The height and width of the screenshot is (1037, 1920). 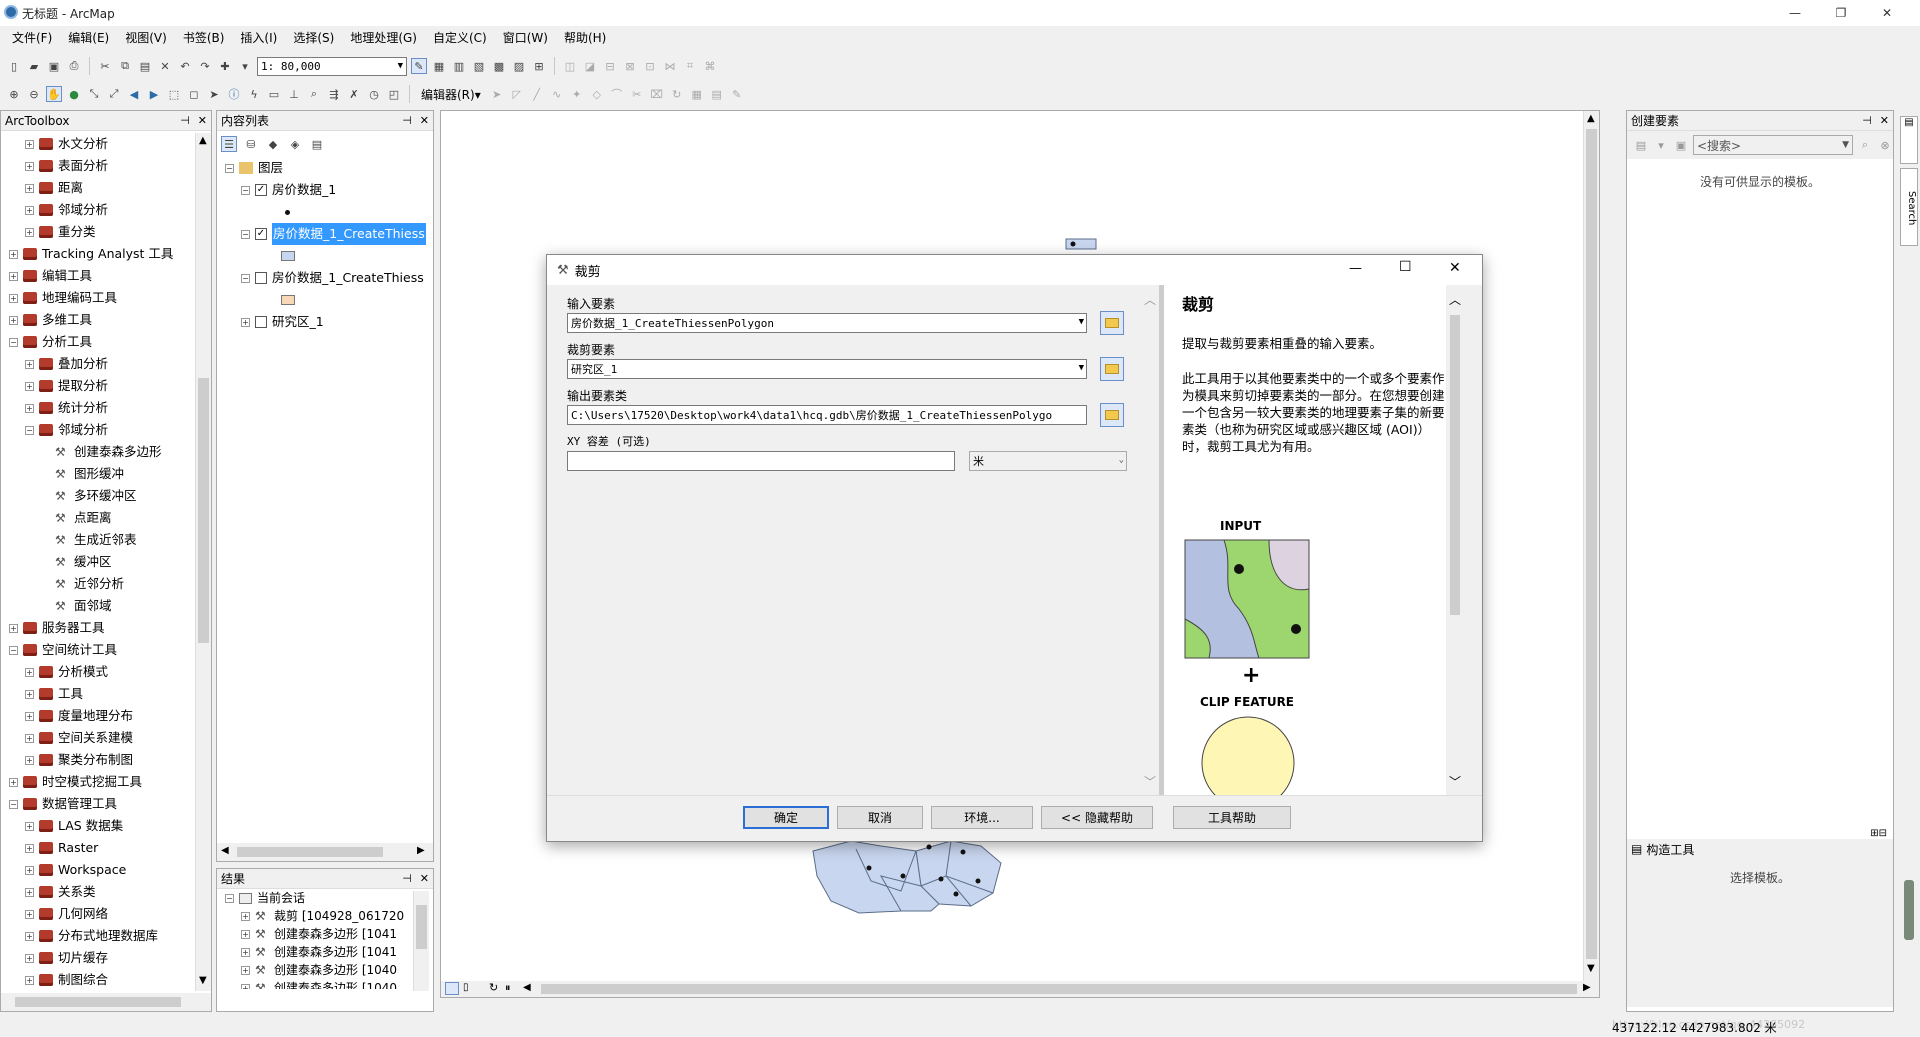 I want to click on search-window-icon: ▧, so click(x=479, y=66).